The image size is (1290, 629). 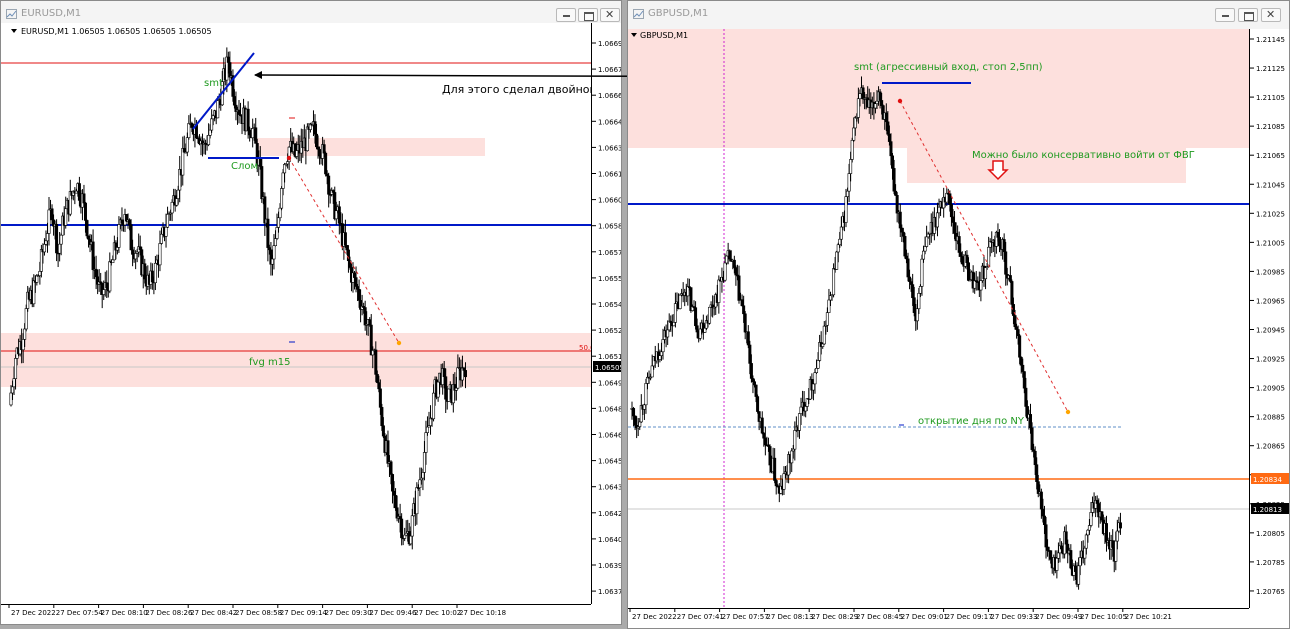 What do you see at coordinates (124, 613) in the screenshot?
I see `time-tick-label: 27 Dec 08:10` at bounding box center [124, 613].